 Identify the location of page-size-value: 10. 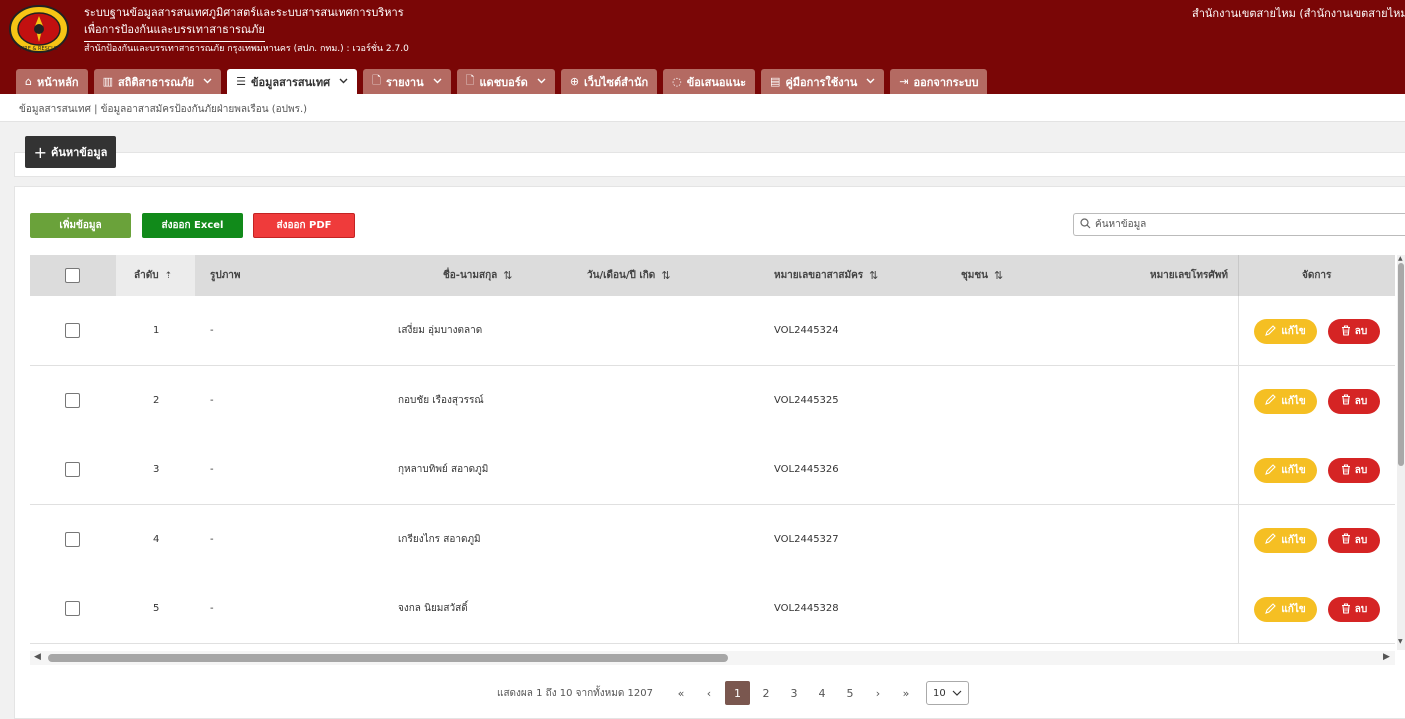
(939, 693).